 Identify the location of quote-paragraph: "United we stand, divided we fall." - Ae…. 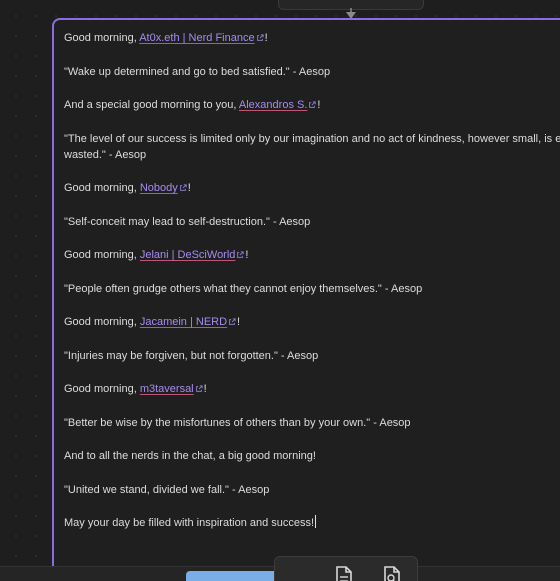
(167, 489).